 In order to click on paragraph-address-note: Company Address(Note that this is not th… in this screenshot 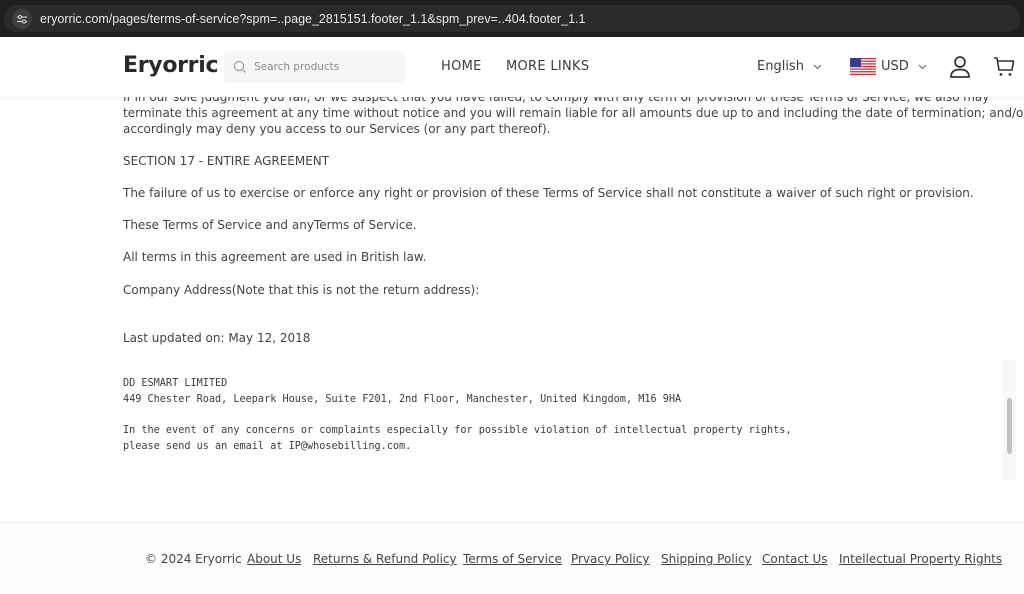, I will do `click(301, 290)`.